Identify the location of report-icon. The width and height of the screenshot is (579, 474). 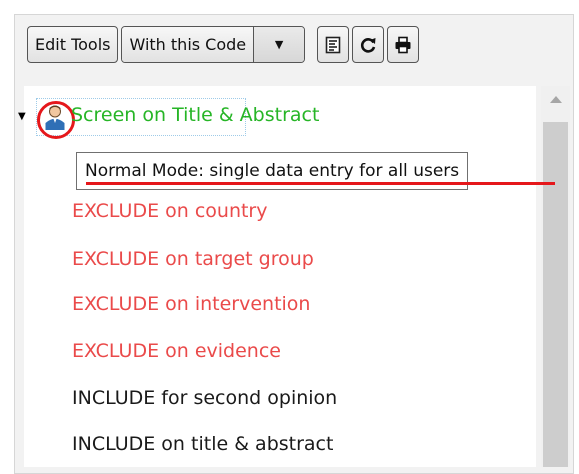
(333, 44).